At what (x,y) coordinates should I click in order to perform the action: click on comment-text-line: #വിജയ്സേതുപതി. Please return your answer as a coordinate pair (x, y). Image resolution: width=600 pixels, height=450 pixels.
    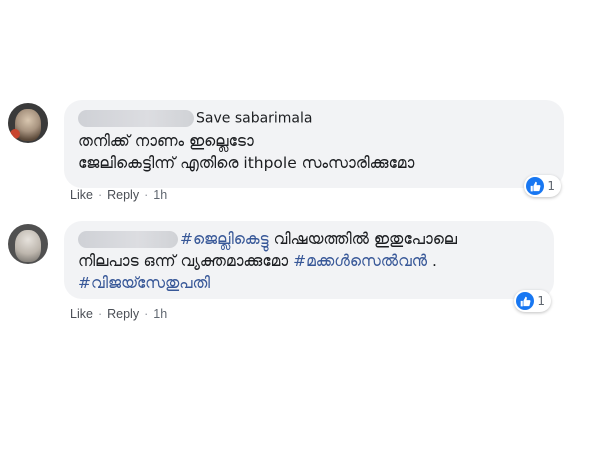
    Looking at the image, I should click on (309, 283).